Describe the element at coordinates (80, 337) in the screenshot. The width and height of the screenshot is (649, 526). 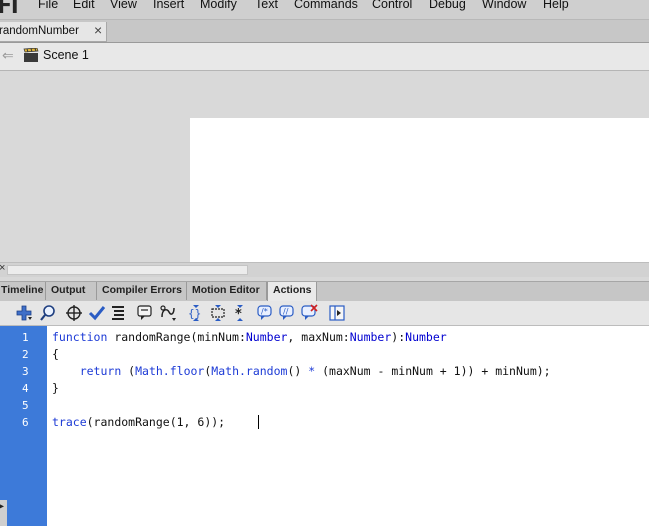
I see `keyword-token: function` at that location.